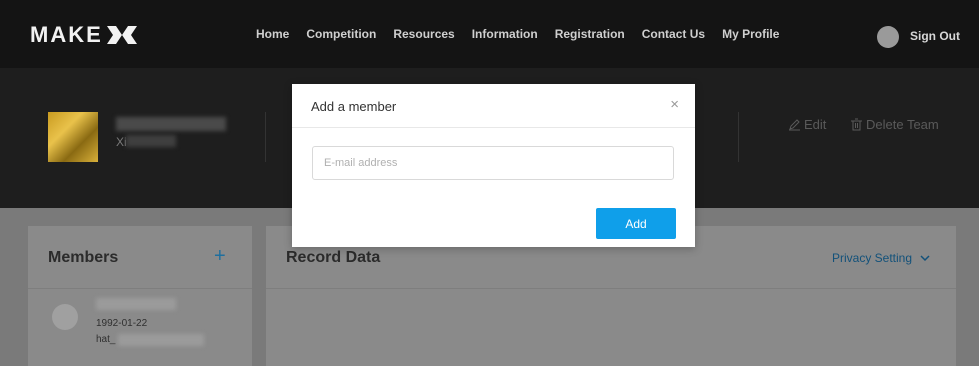  Describe the element at coordinates (136, 304) in the screenshot. I see `member-name-blurred` at that location.